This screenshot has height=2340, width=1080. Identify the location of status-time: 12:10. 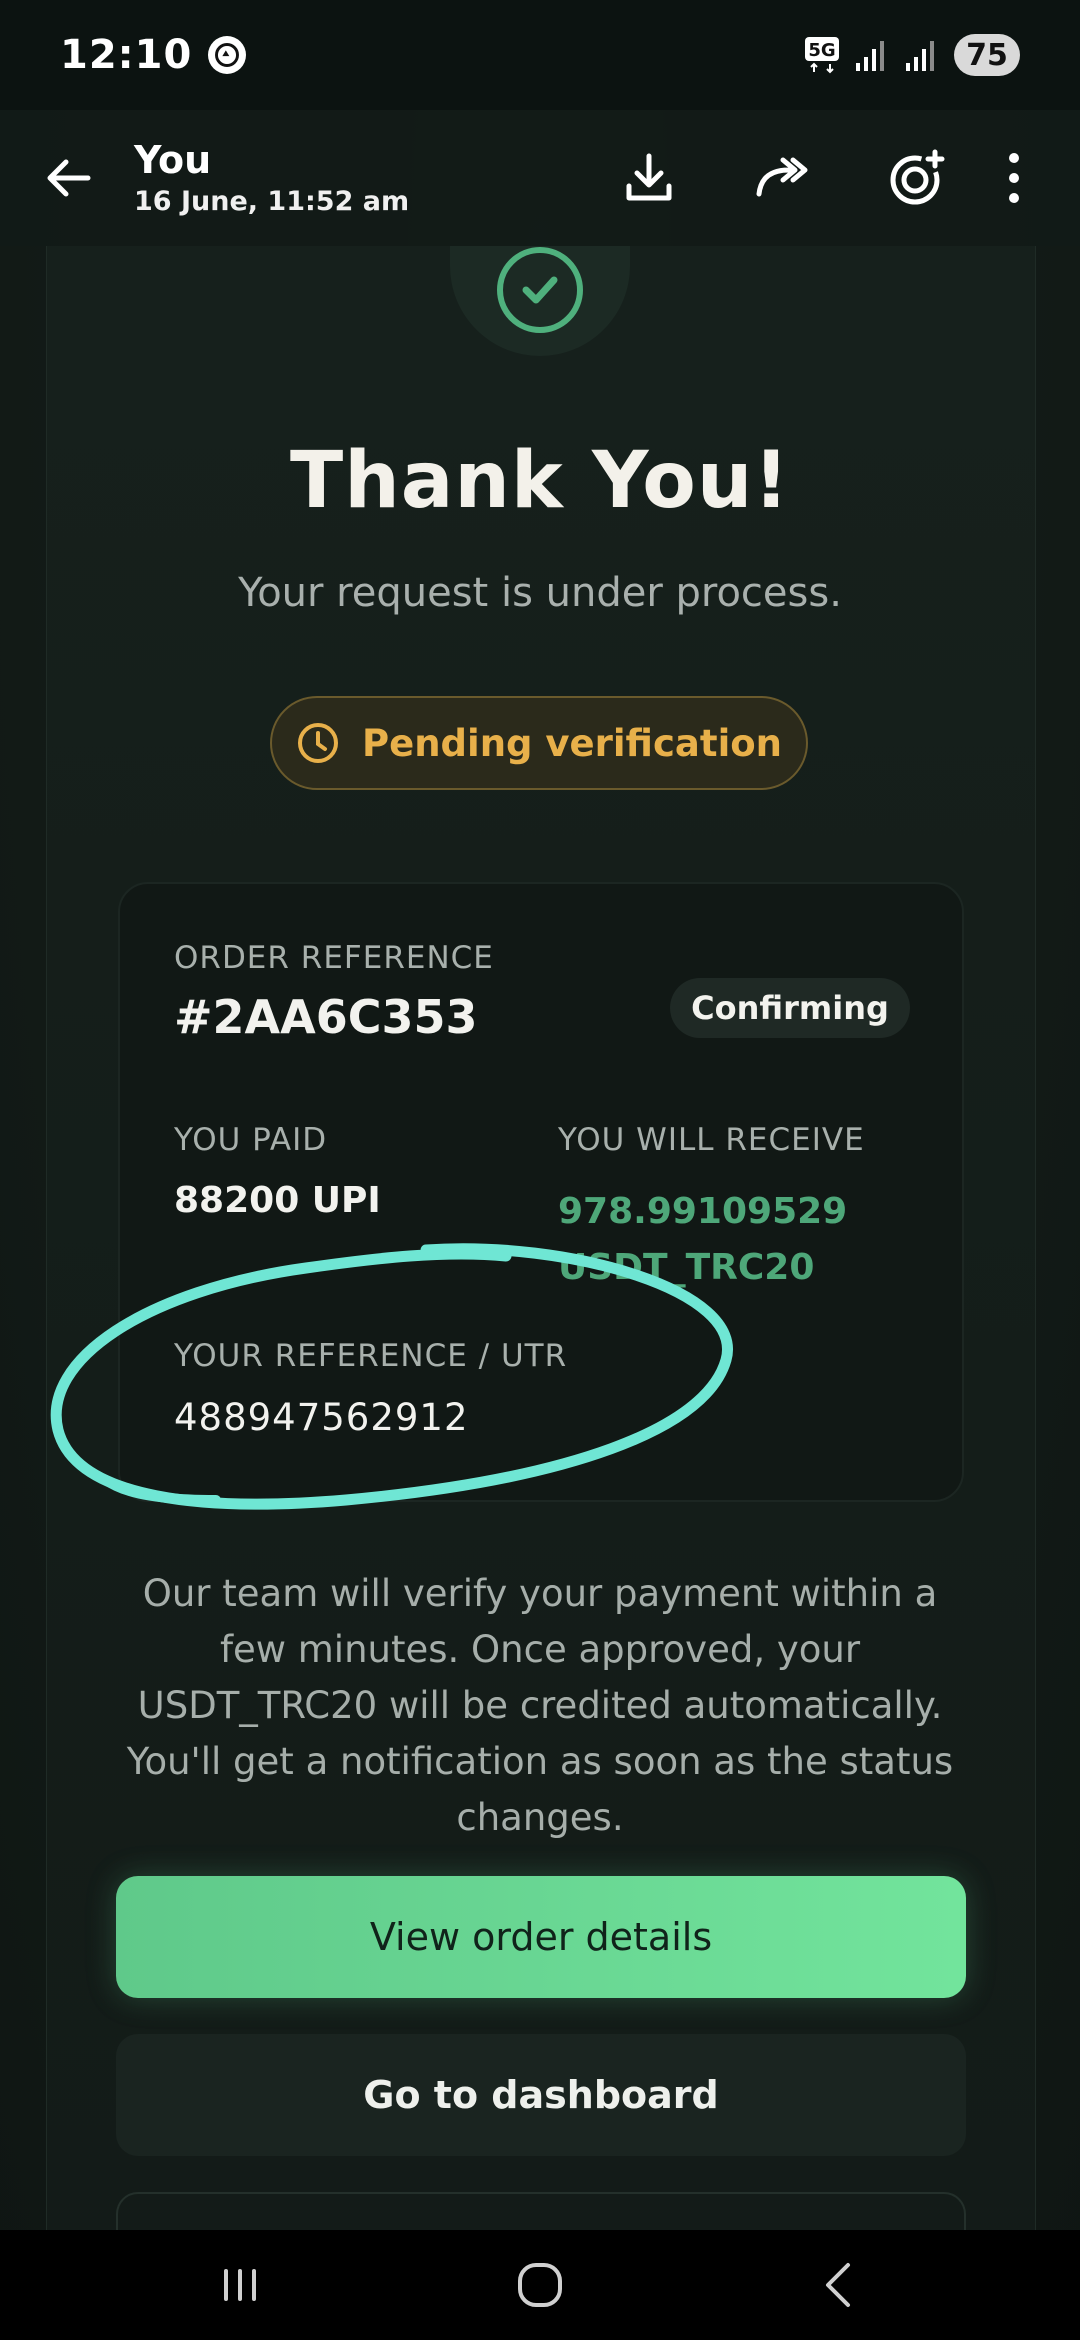
(126, 55).